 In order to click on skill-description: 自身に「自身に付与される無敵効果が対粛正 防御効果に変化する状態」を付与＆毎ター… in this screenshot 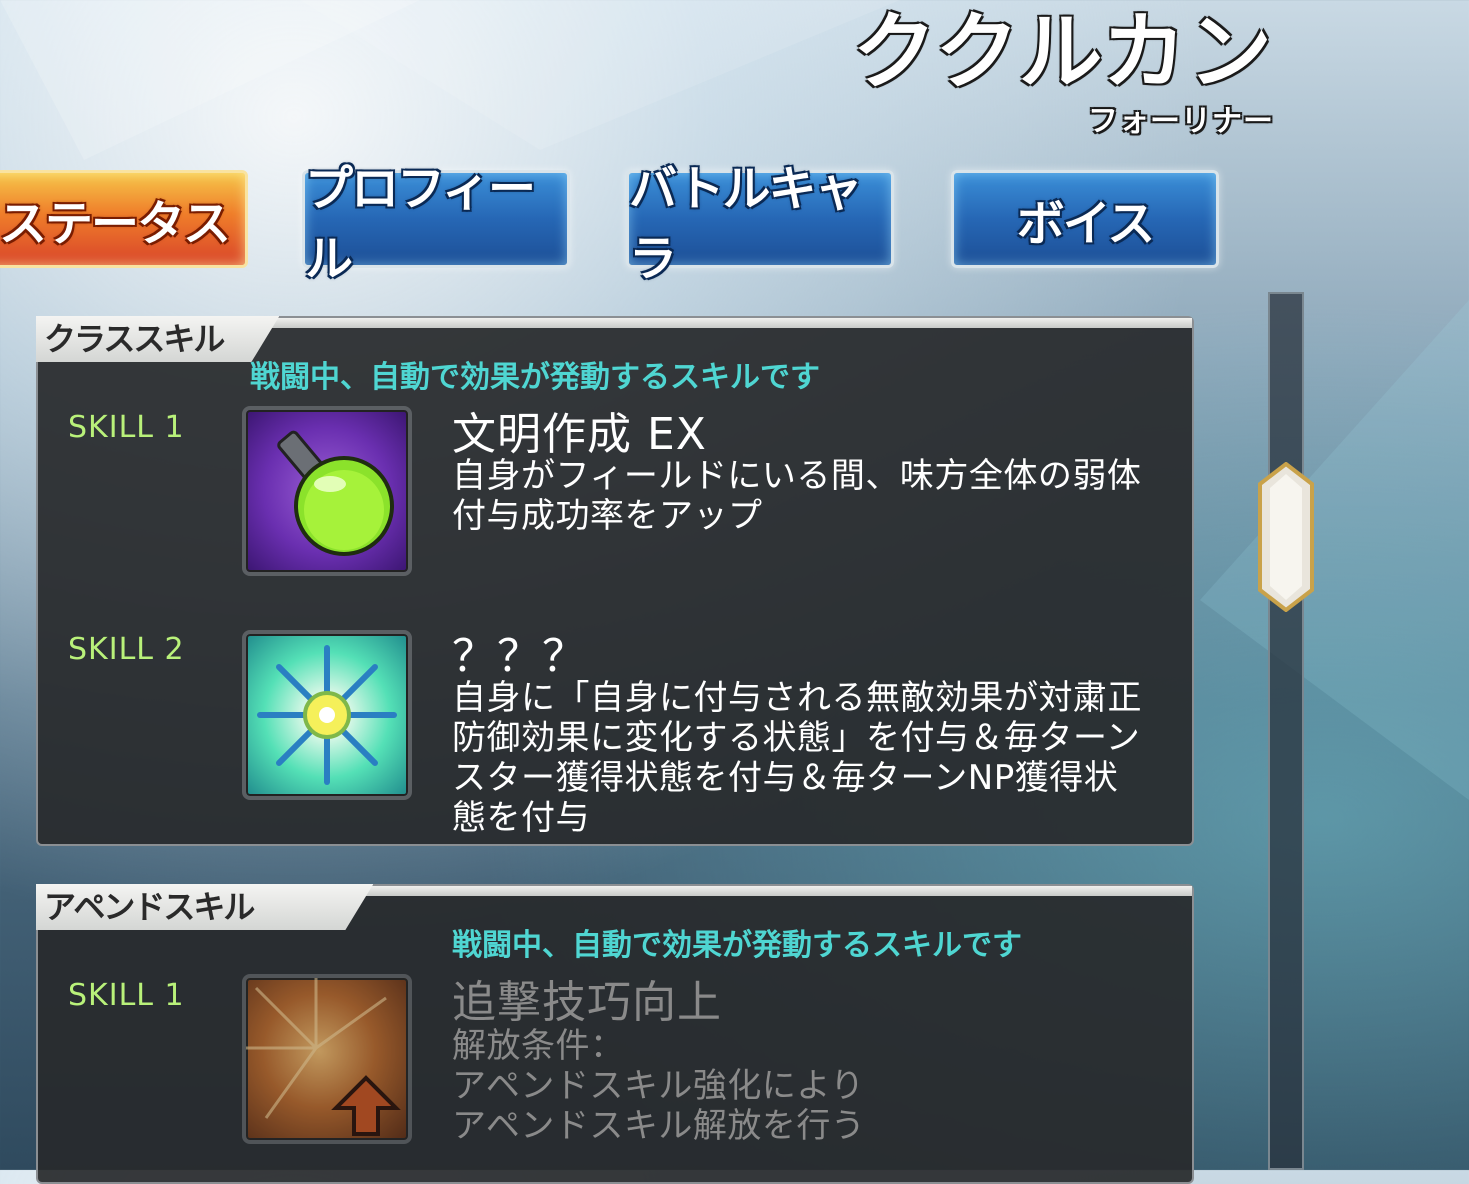, I will do `click(822, 758)`.